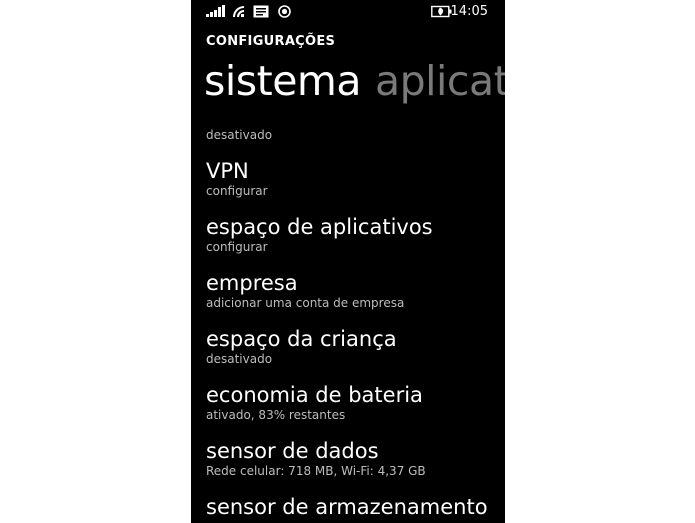  What do you see at coordinates (239, 359) in the screenshot?
I see `settings-item-subtitle: desativado` at bounding box center [239, 359].